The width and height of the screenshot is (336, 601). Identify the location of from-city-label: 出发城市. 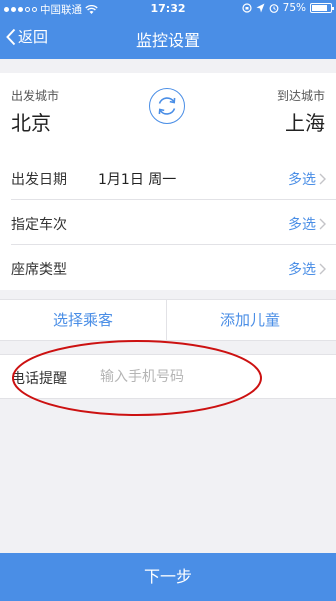
(35, 96).